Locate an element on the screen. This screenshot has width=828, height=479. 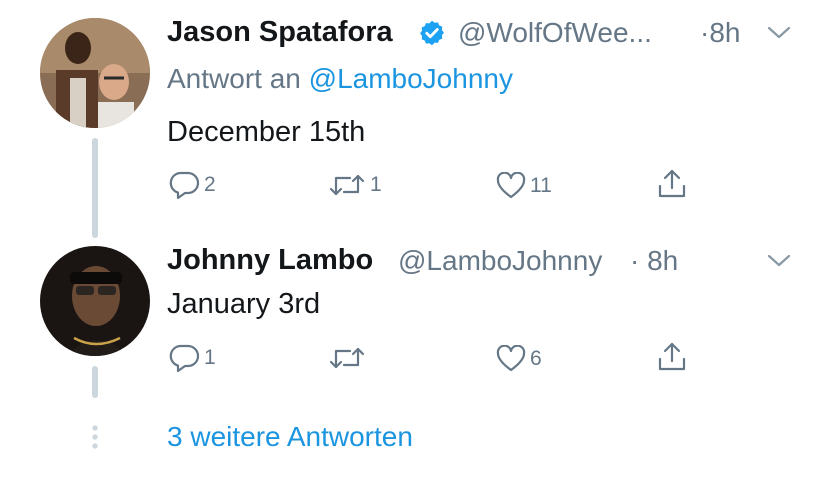
timestamp: ·8h is located at coordinates (720, 33).